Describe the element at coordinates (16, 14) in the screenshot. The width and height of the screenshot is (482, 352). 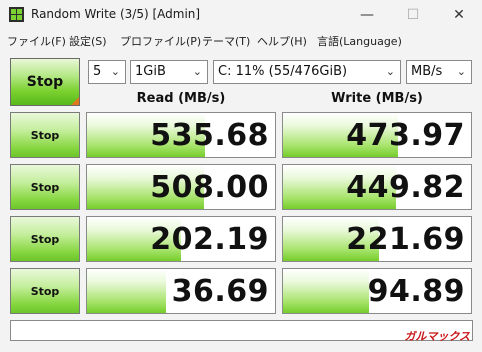
I see `app-icon` at that location.